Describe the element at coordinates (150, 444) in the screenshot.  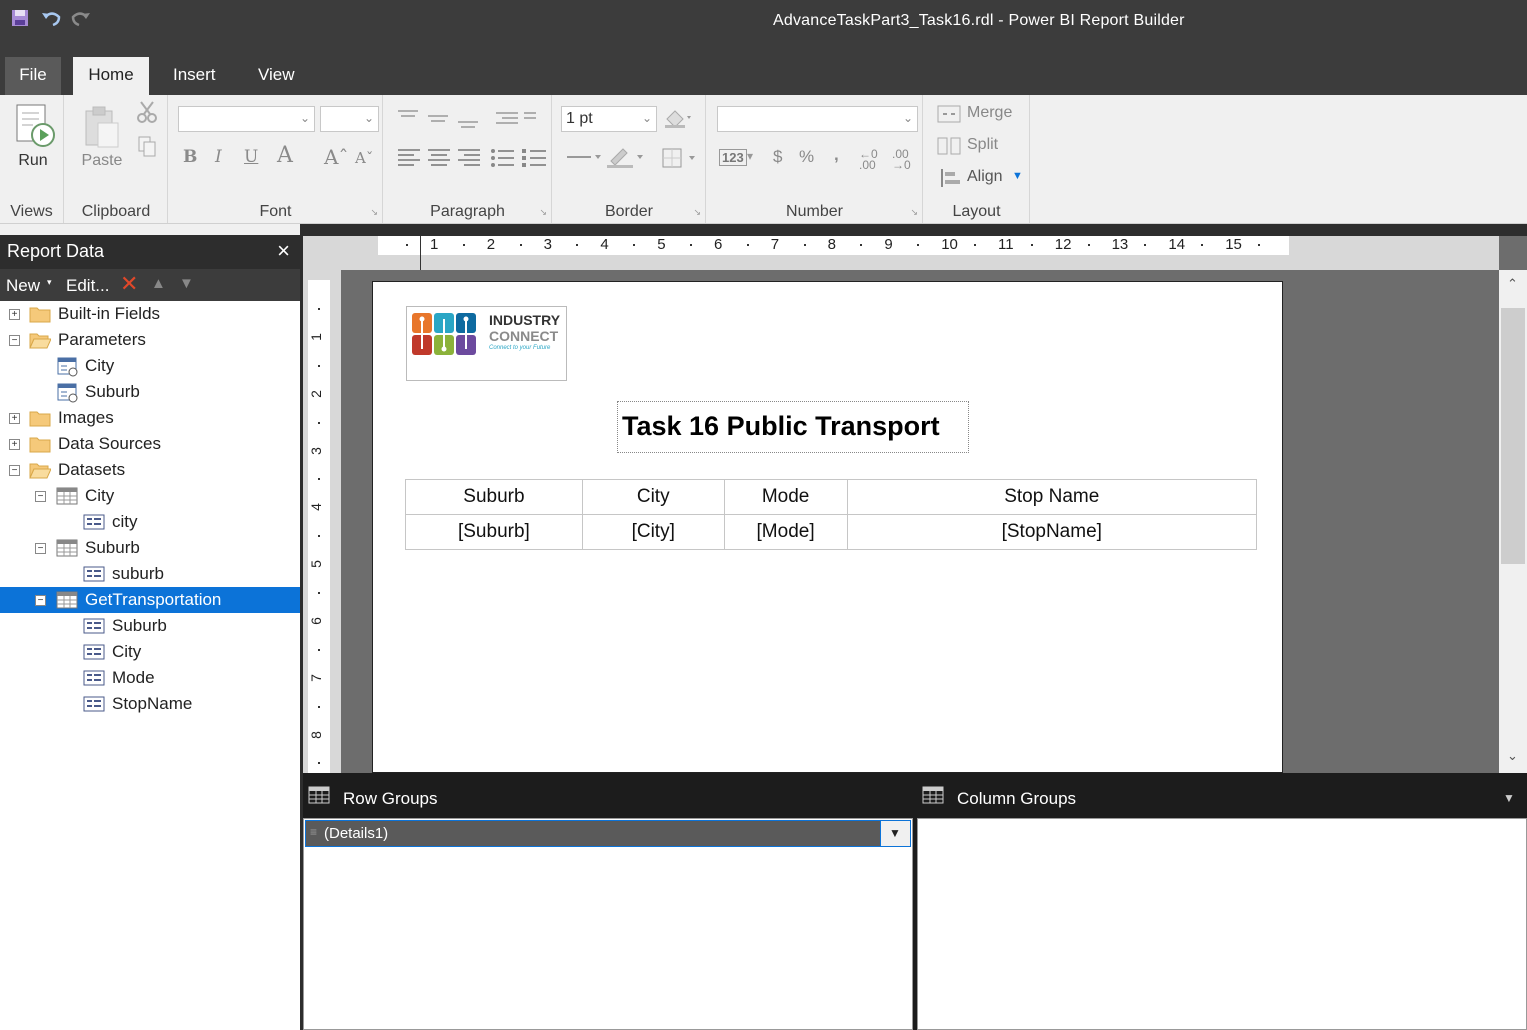
I see `tree-item-data-sources: + Data Sources` at that location.